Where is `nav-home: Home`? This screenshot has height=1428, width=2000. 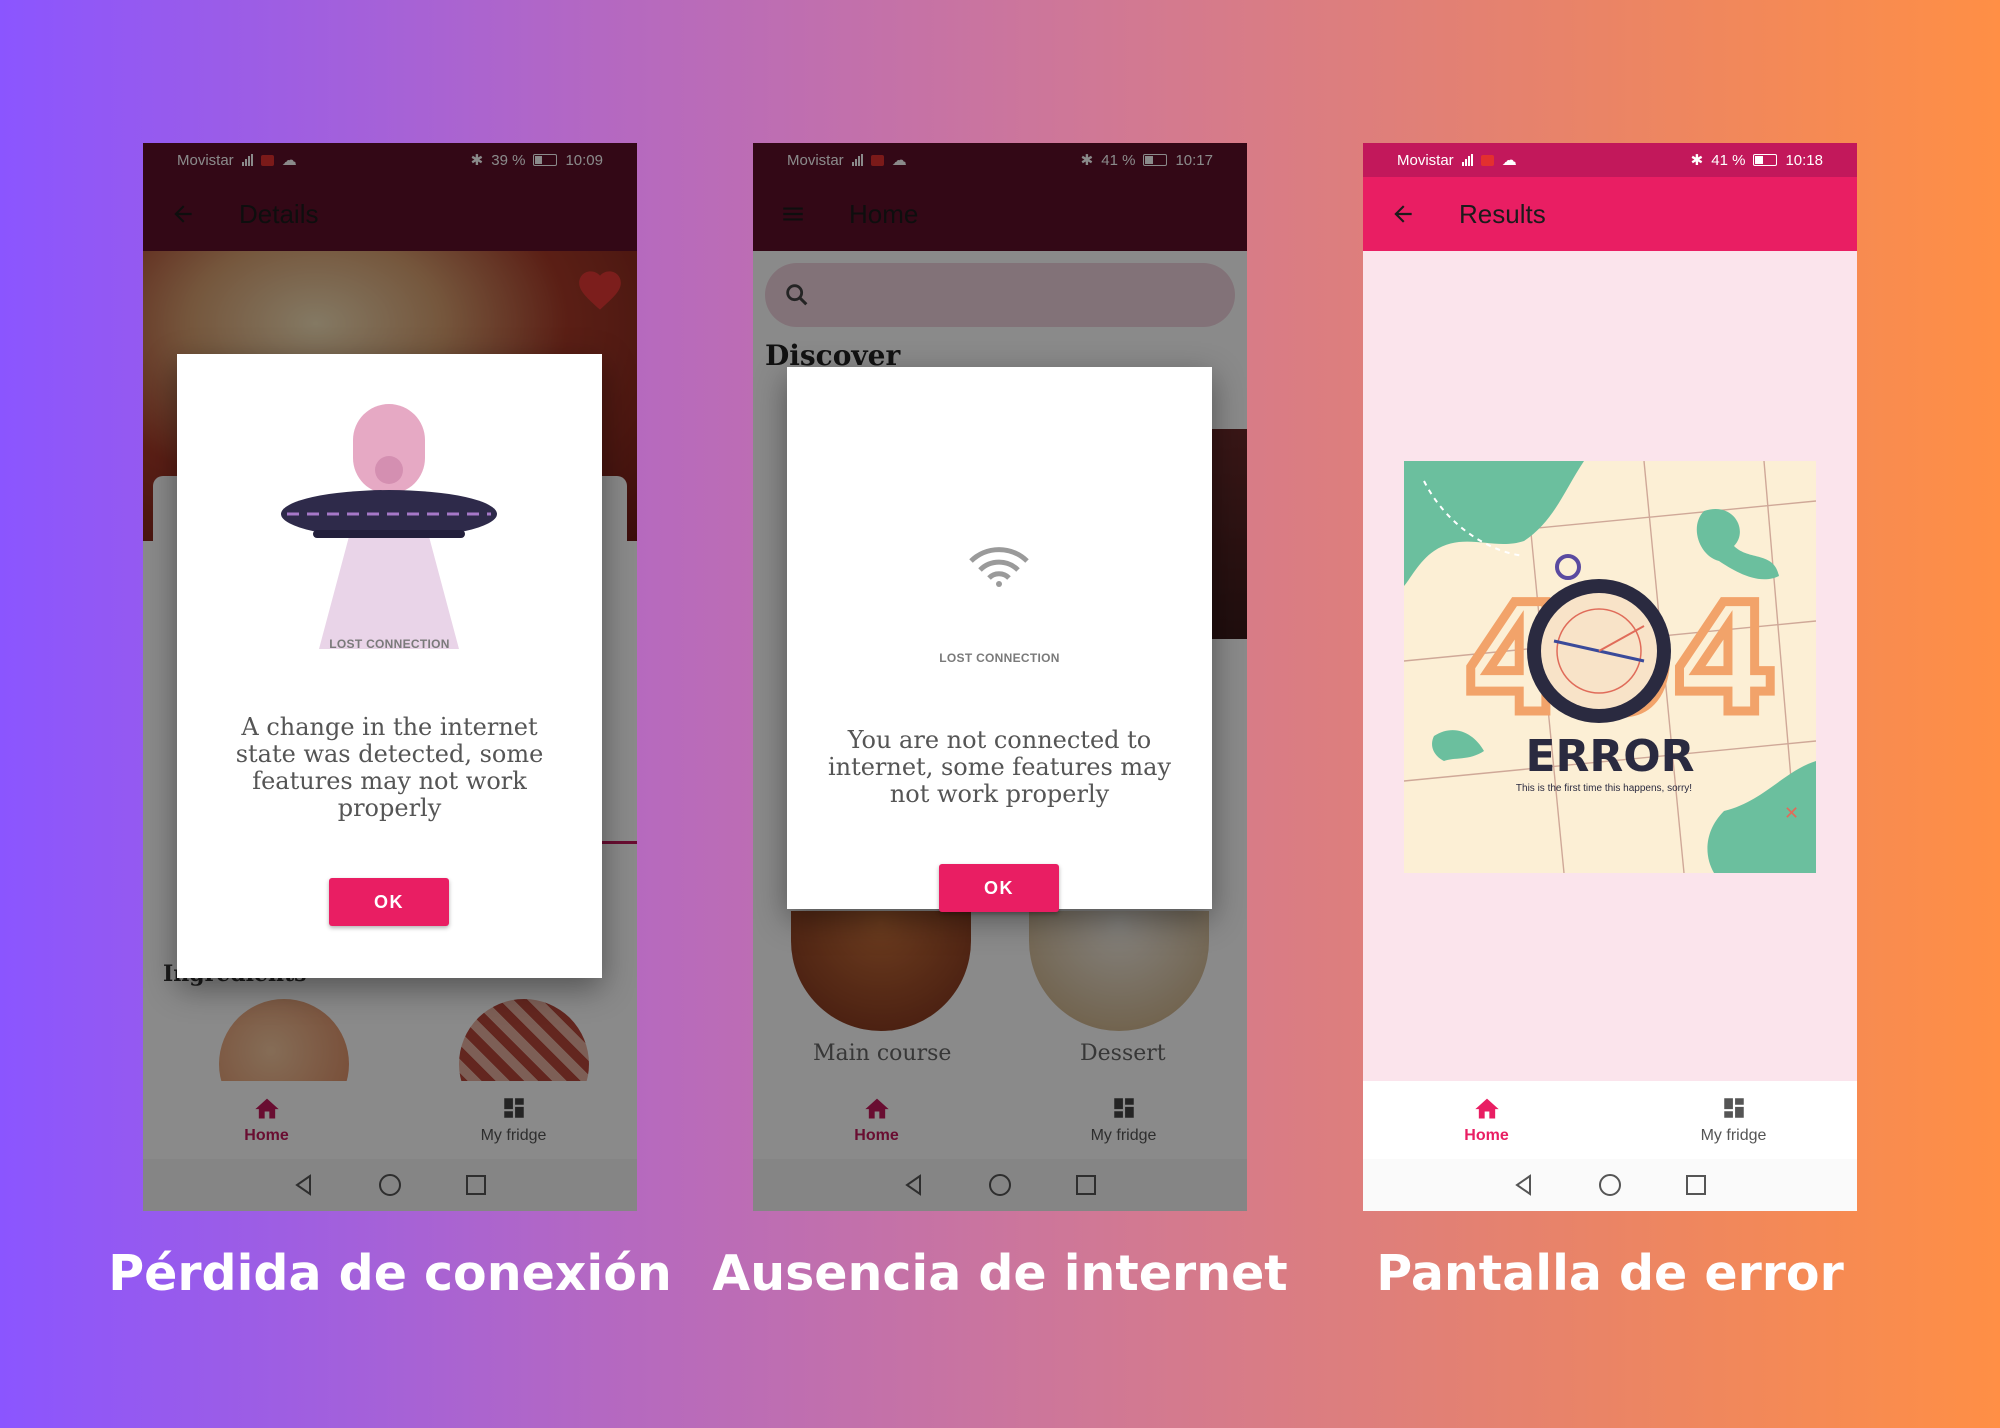 nav-home: Home is located at coordinates (1486, 1120).